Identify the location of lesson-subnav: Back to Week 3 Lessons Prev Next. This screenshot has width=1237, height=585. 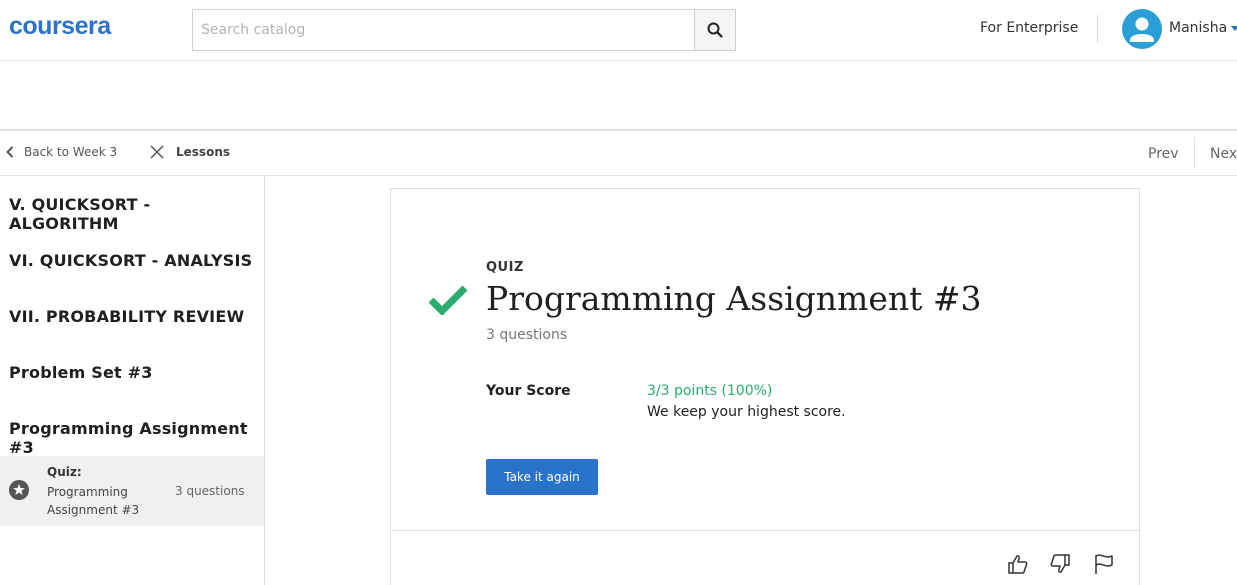
(618, 153).